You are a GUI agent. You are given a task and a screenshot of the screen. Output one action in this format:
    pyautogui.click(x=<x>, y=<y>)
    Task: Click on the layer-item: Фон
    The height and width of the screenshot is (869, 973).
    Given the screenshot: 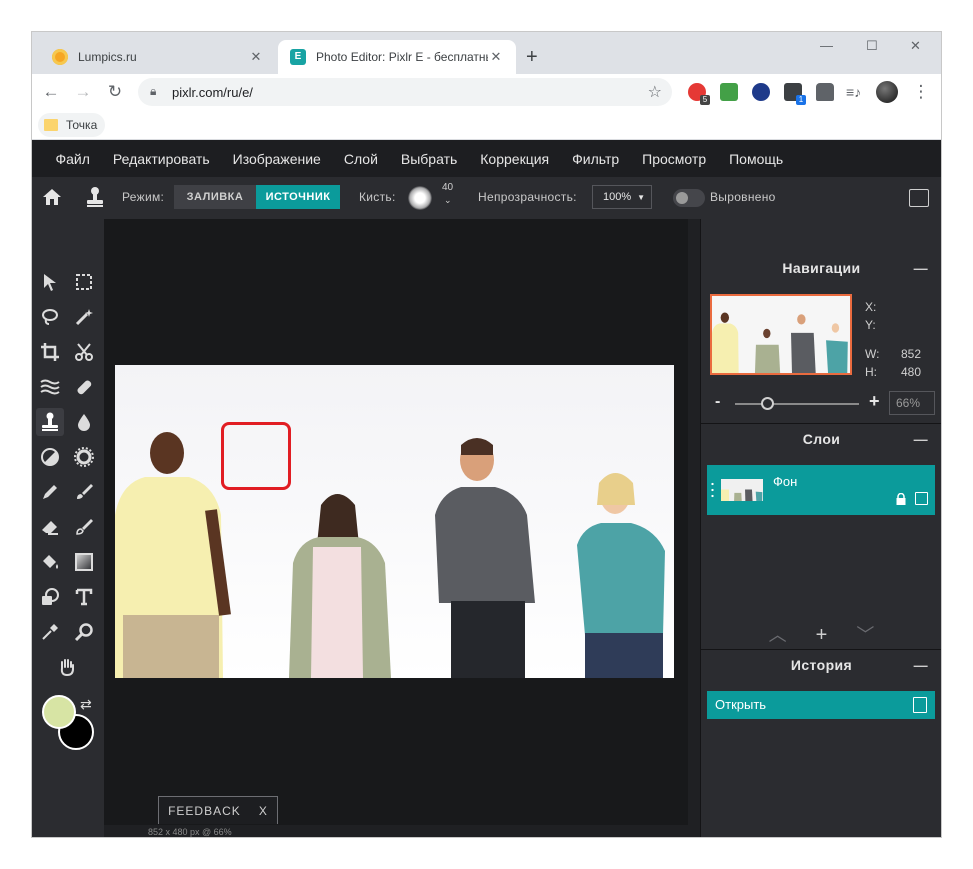 What is the action you would take?
    pyautogui.click(x=821, y=490)
    